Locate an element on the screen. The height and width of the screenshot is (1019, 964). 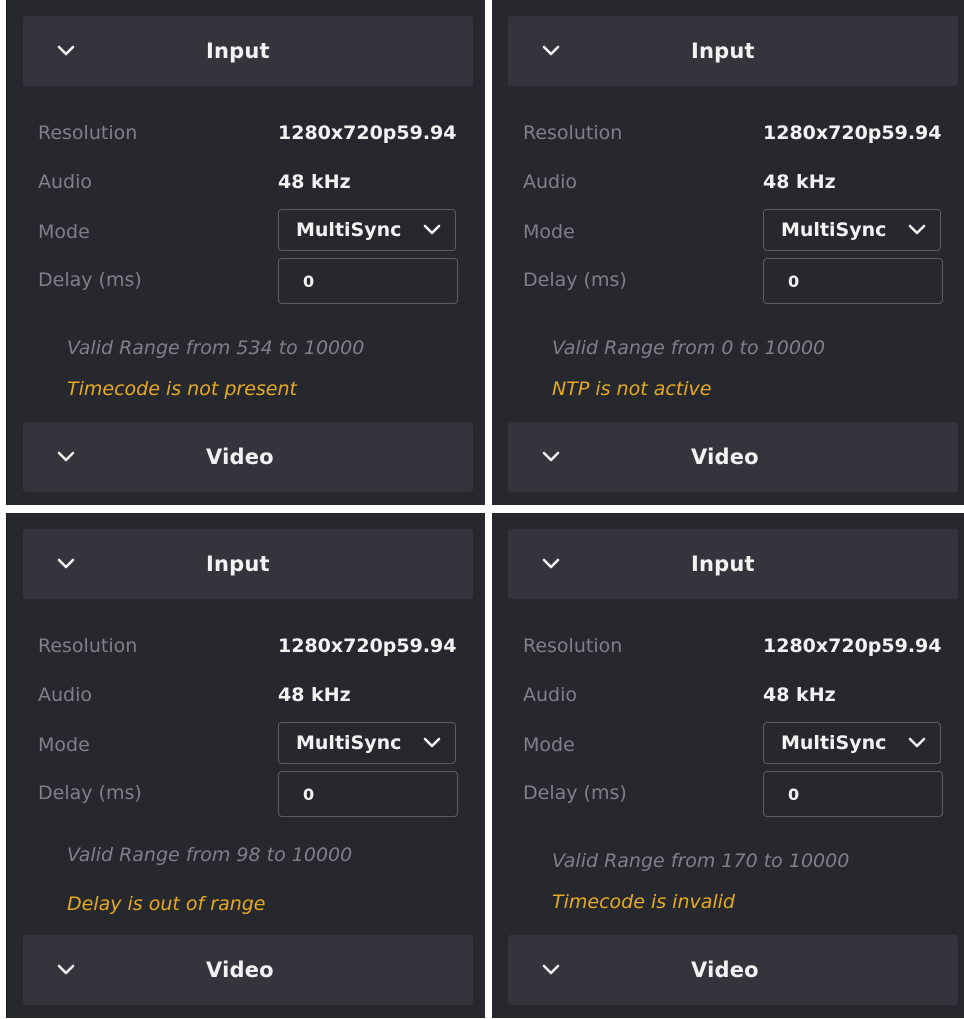
valid-range-note: Valid Range from 534 to 10000 is located at coordinates (216, 348).